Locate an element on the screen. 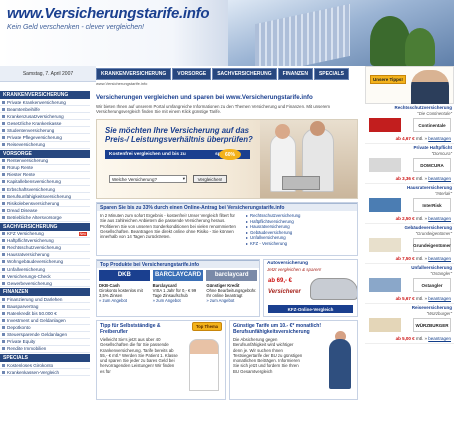 This screenshot has width=454, height=431. sidebar-item: Haftpflichtversicherung is located at coordinates (45, 241).